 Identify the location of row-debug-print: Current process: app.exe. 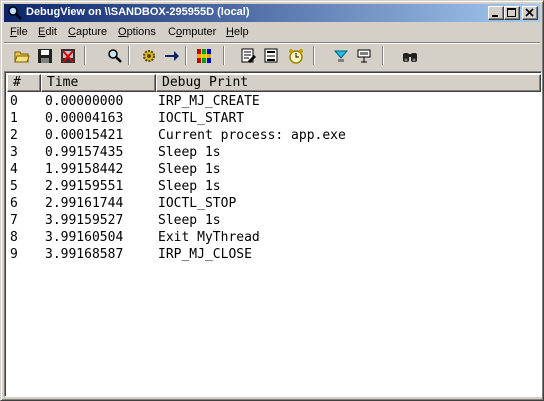
(252, 135).